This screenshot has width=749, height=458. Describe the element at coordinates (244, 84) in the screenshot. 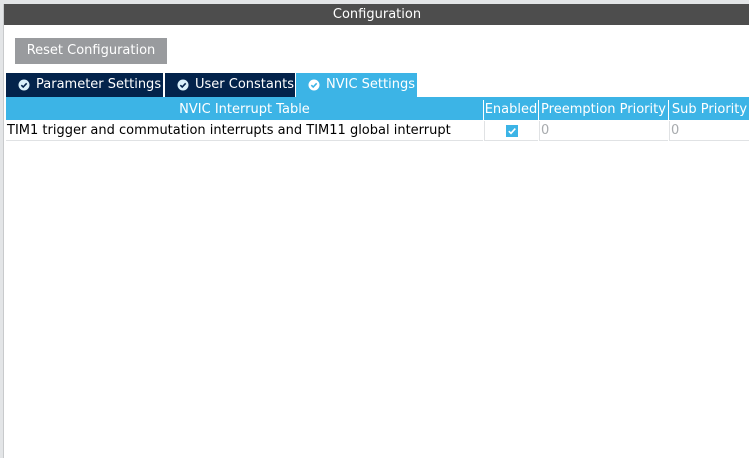

I see `tab-label: User Constants` at that location.